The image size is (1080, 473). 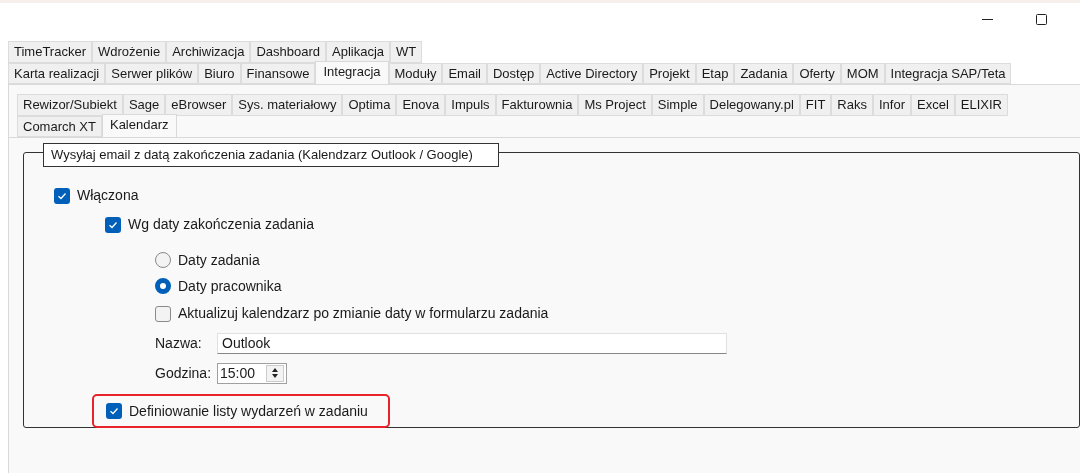 I want to click on tab: Excel, so click(x=933, y=105).